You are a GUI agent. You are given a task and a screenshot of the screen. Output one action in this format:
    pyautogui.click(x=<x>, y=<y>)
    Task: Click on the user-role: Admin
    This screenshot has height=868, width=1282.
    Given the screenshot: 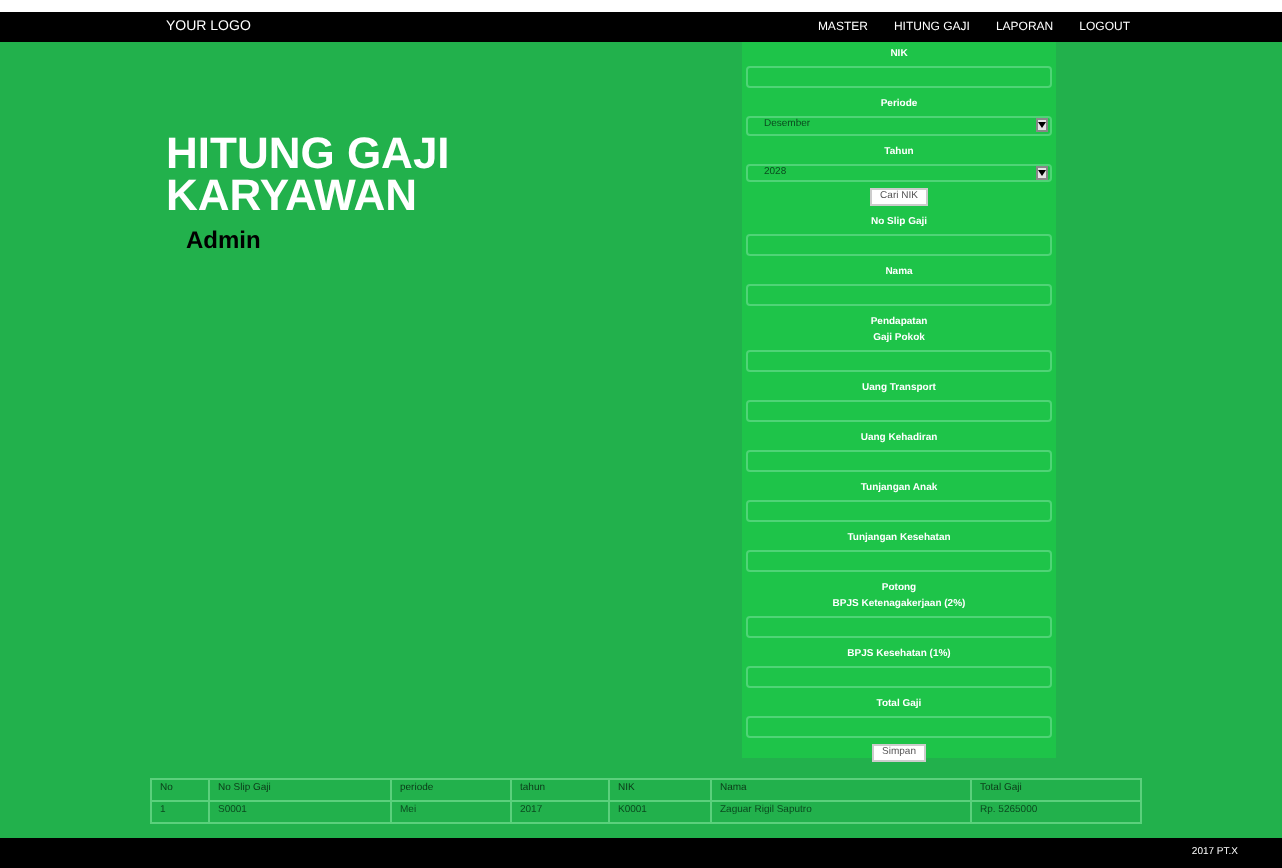 What is the action you would take?
    pyautogui.click(x=224, y=241)
    